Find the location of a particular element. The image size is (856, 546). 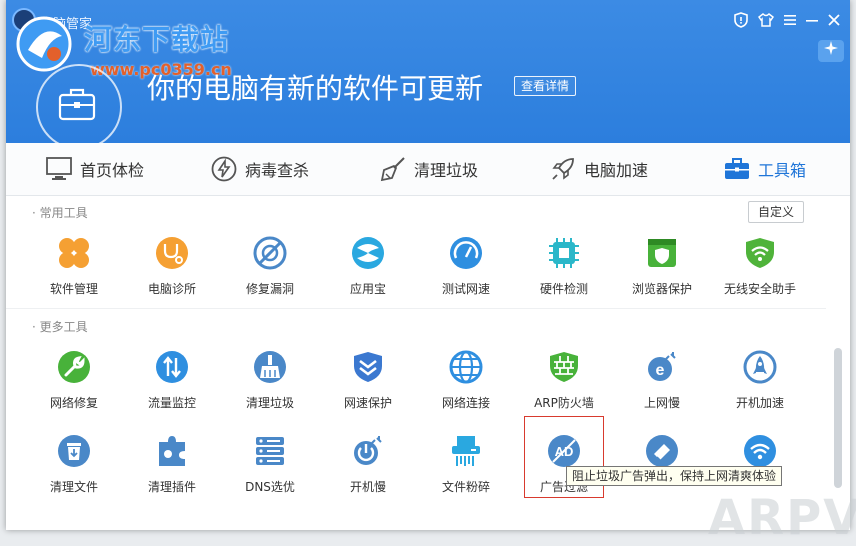

tool-label: 网络修复 is located at coordinates (73, 403).